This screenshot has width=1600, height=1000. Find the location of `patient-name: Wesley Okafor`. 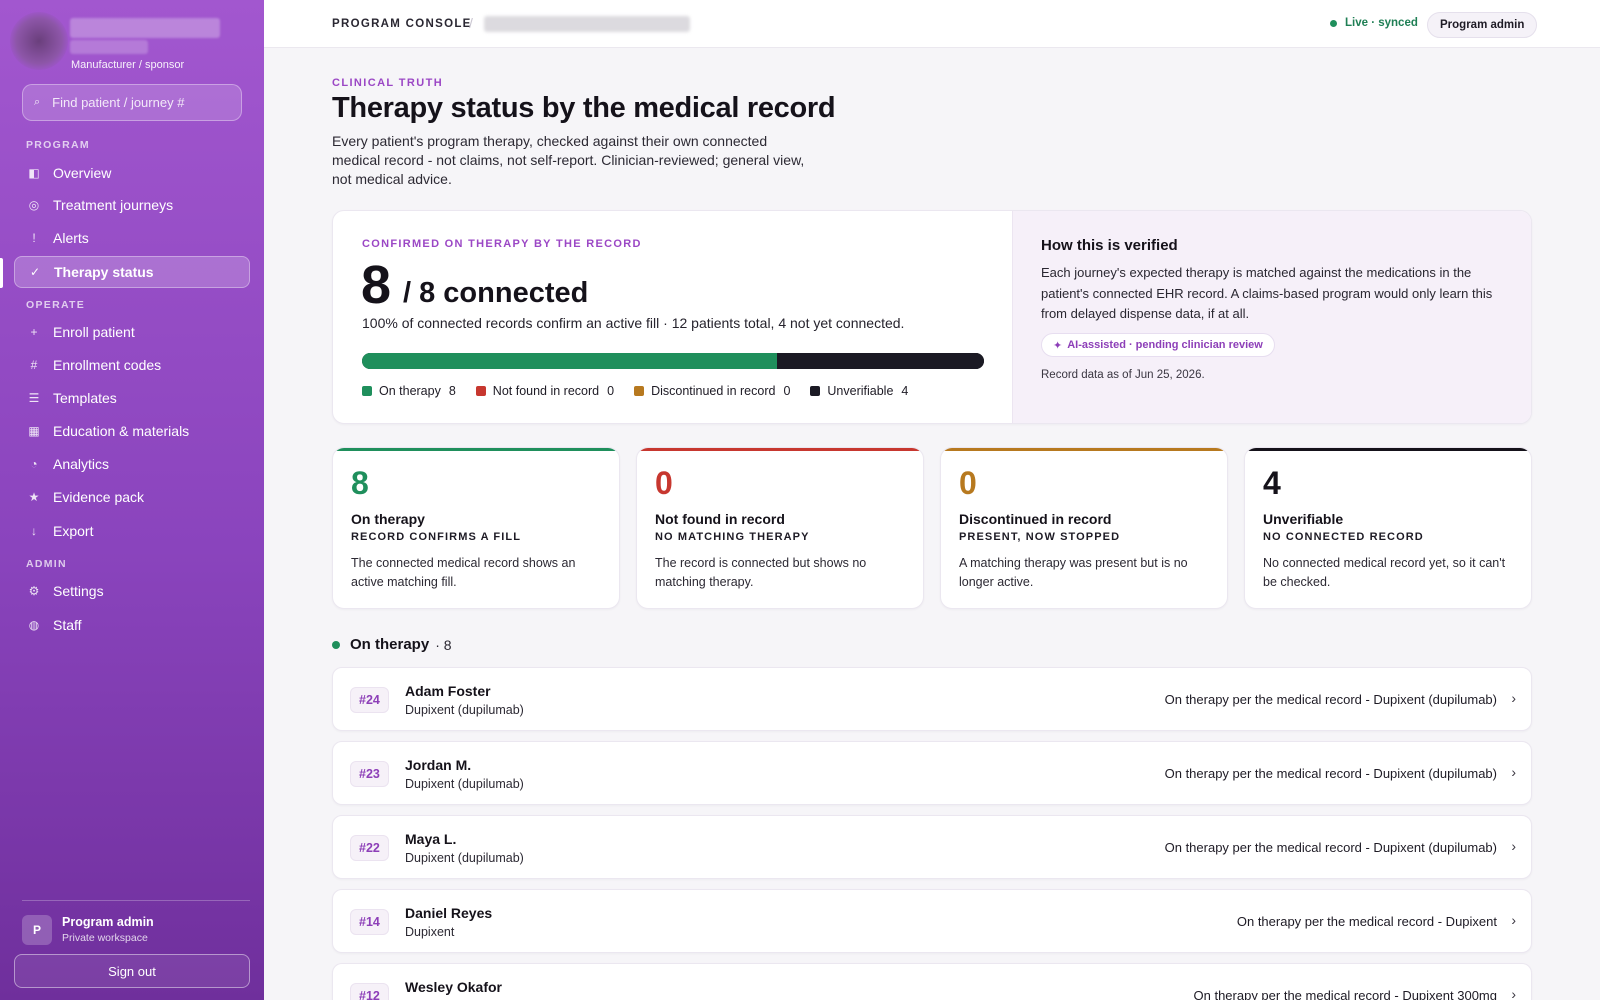

patient-name: Wesley Okafor is located at coordinates (454, 987).